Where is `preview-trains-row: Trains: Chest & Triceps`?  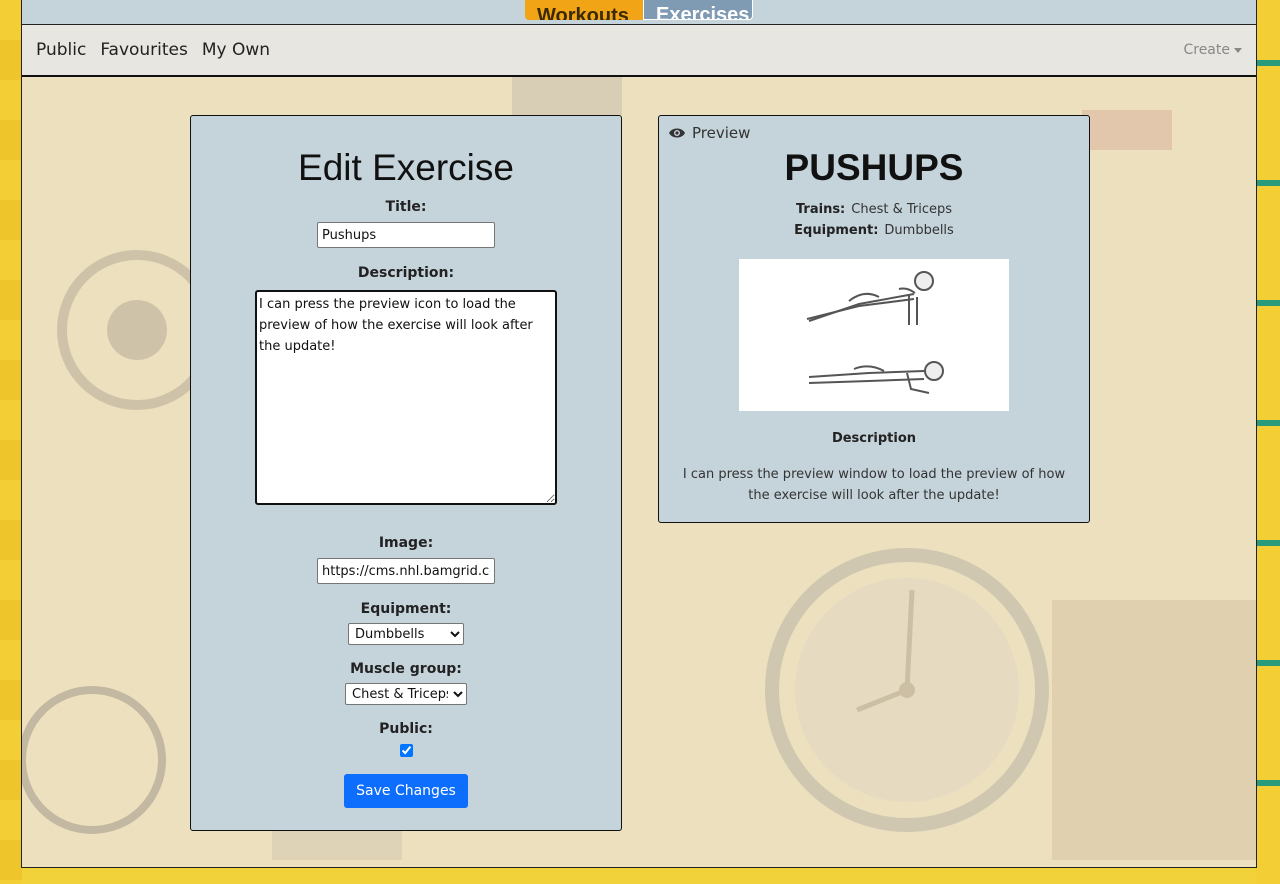
preview-trains-row: Trains: Chest & Triceps is located at coordinates (874, 209).